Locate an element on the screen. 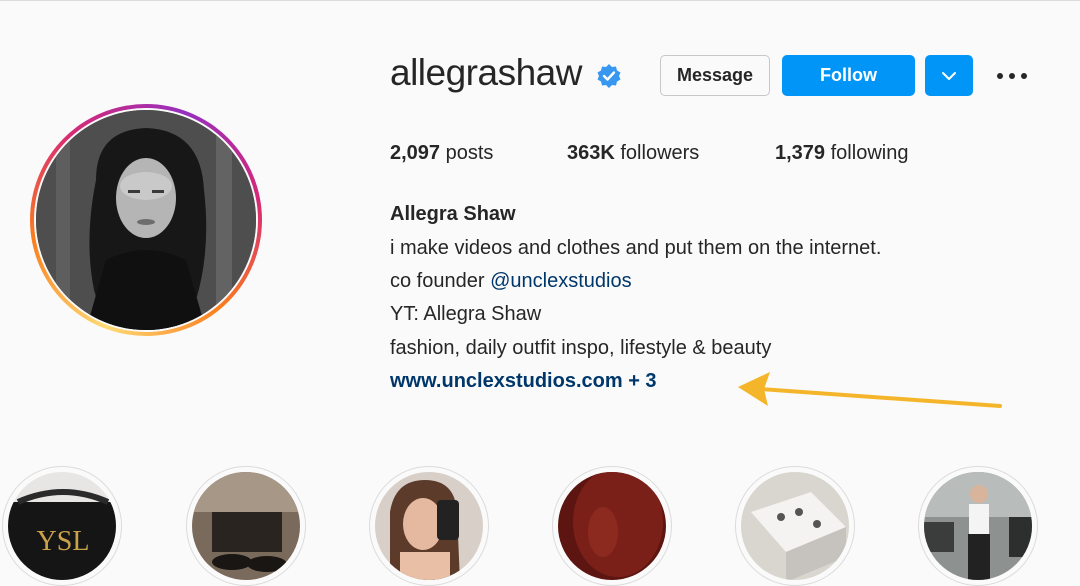 The height and width of the screenshot is (586, 1080). bio-line-2: co founder @unclexstudios is located at coordinates (511, 281).